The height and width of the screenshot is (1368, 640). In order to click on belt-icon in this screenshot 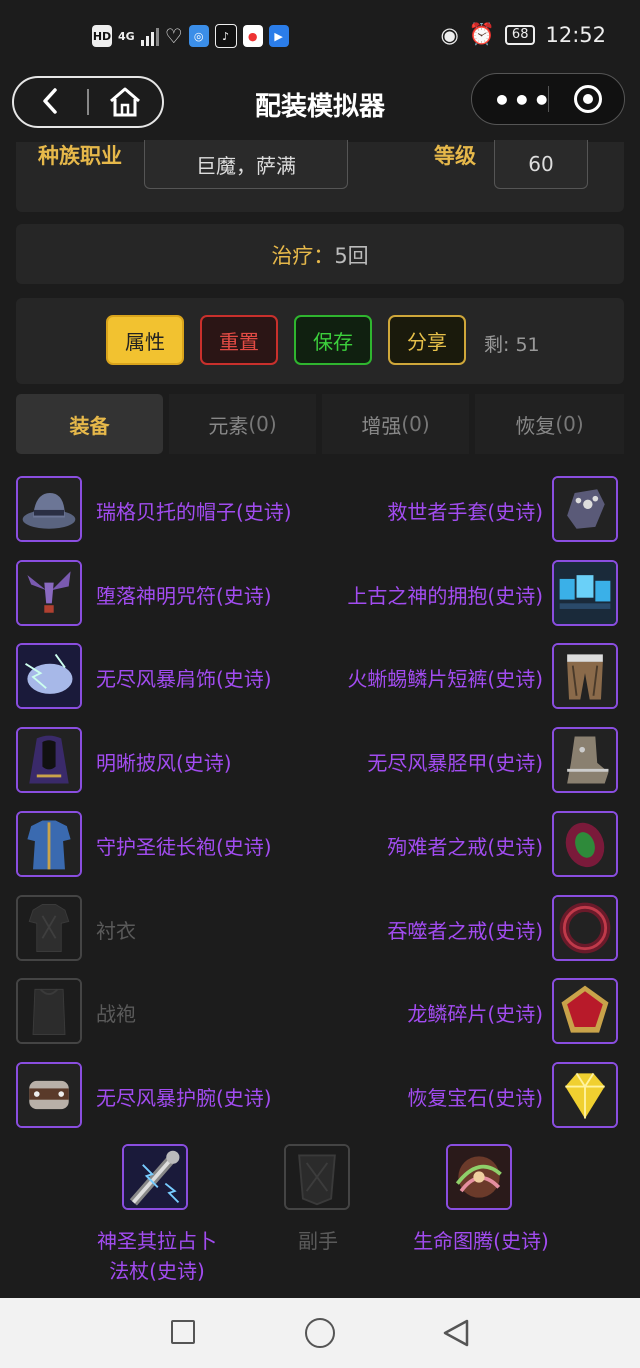, I will do `click(585, 593)`.